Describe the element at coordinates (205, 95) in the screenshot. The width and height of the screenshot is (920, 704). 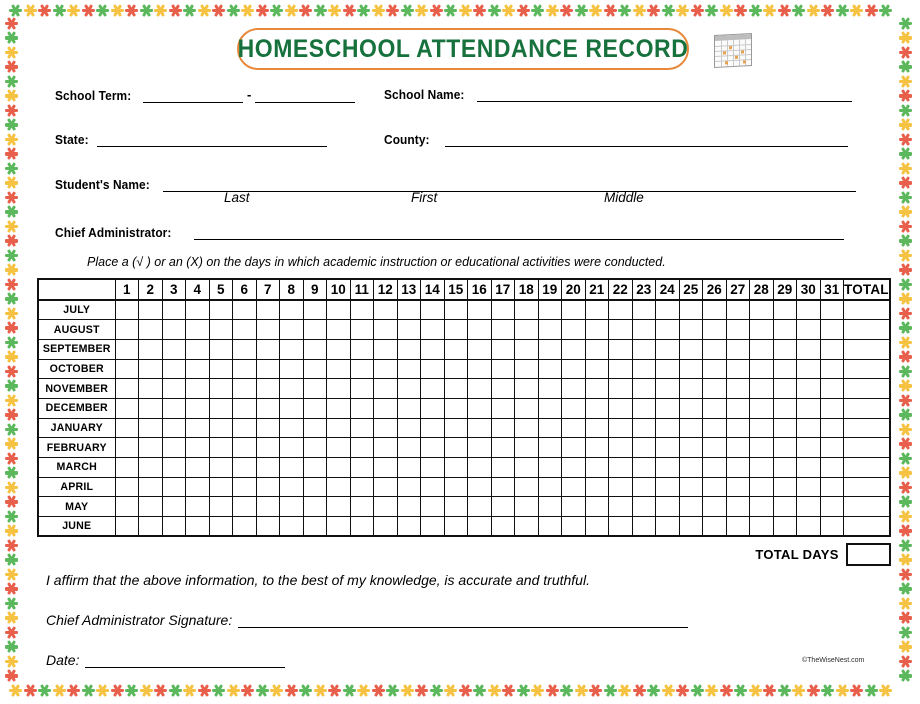
I see `school-term-field: School Term: -` at that location.